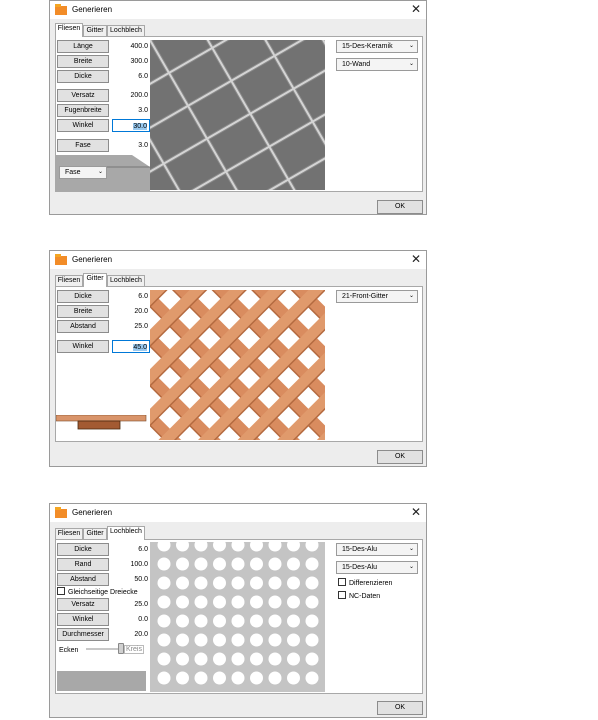  What do you see at coordinates (377, 567) in the screenshot?
I see `layer-select: 15-Des-Alu ⌄` at bounding box center [377, 567].